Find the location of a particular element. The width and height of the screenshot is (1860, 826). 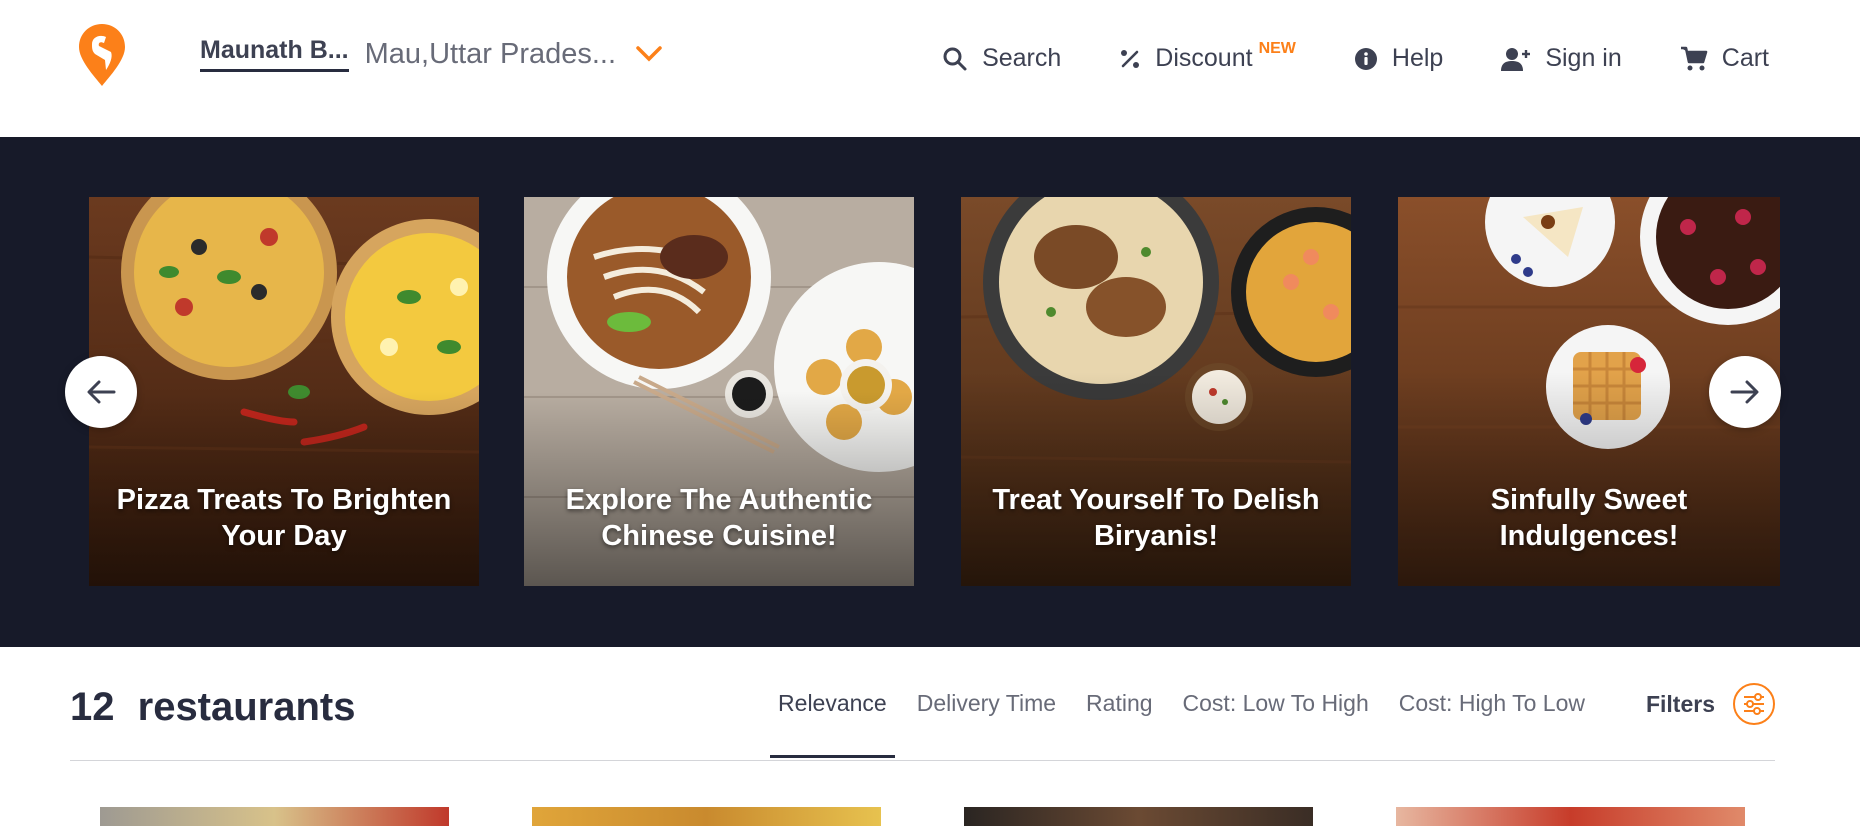

cart-icon is located at coordinates (1694, 58).